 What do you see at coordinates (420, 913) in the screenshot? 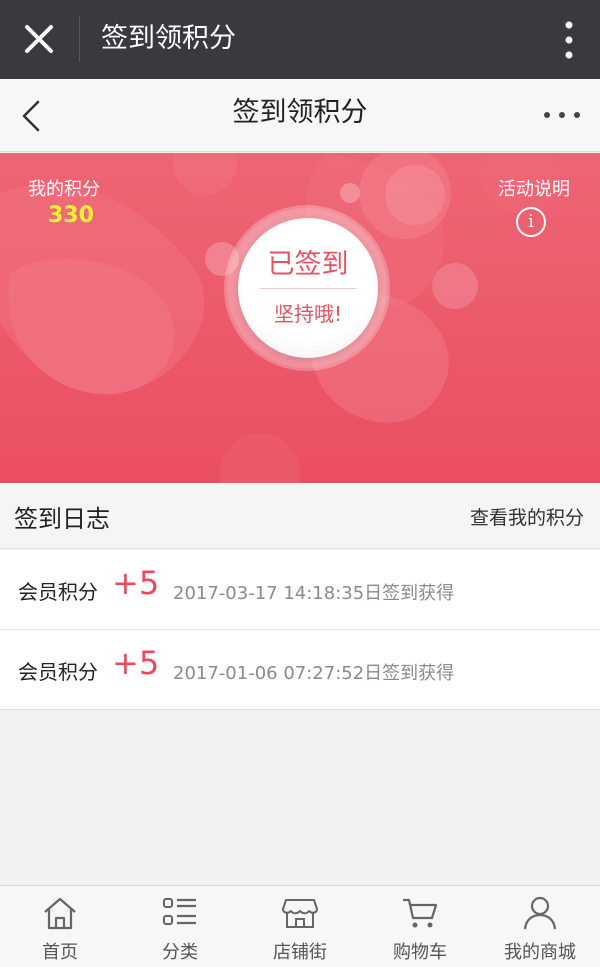
I see `cart-icon` at bounding box center [420, 913].